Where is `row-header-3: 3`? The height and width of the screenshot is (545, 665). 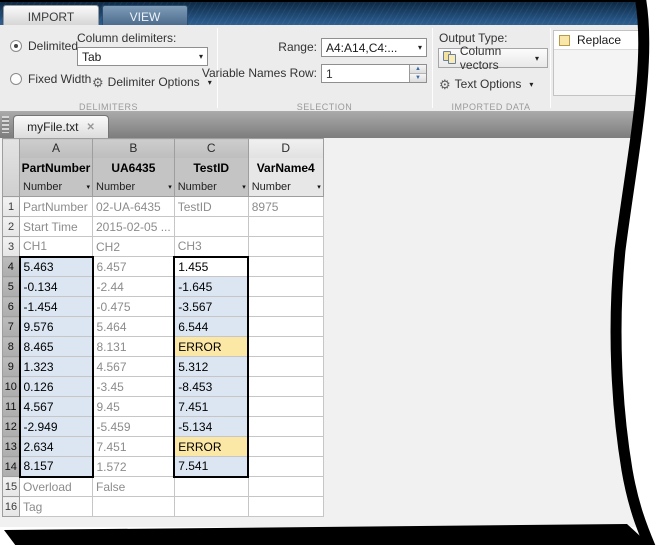 row-header-3: 3 is located at coordinates (11, 246).